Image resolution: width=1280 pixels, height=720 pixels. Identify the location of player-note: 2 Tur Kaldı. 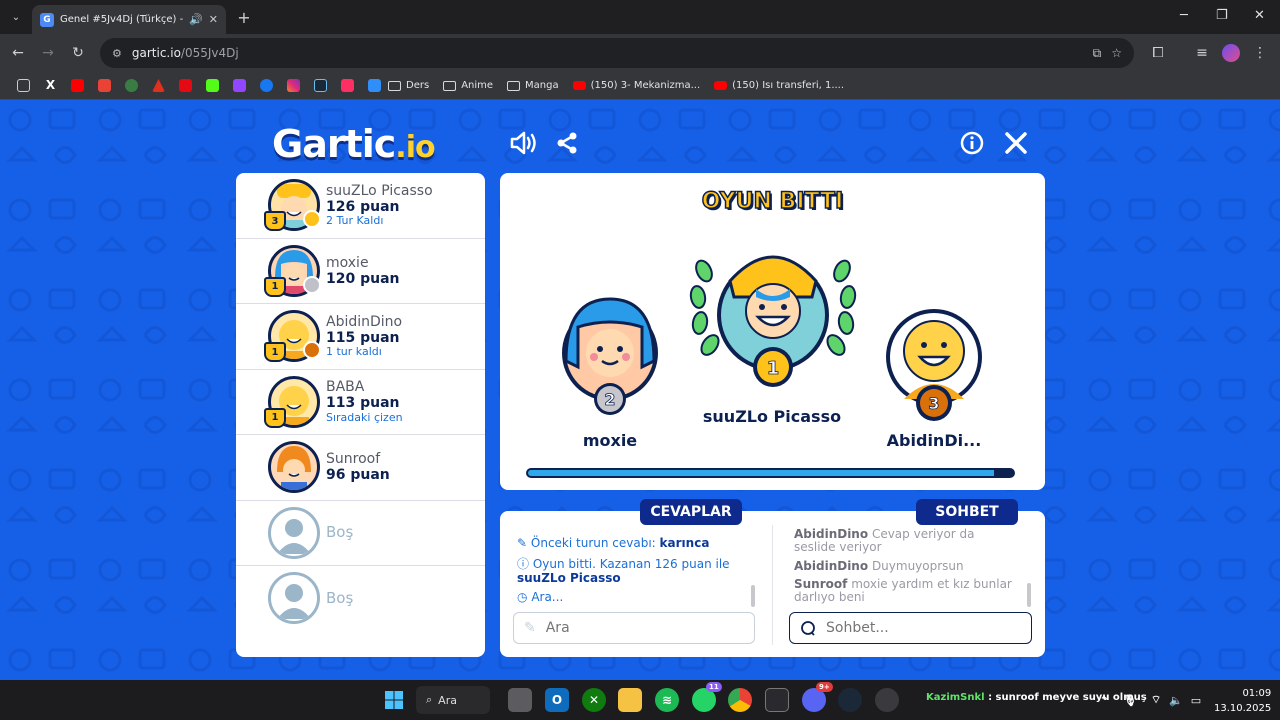
(355, 221).